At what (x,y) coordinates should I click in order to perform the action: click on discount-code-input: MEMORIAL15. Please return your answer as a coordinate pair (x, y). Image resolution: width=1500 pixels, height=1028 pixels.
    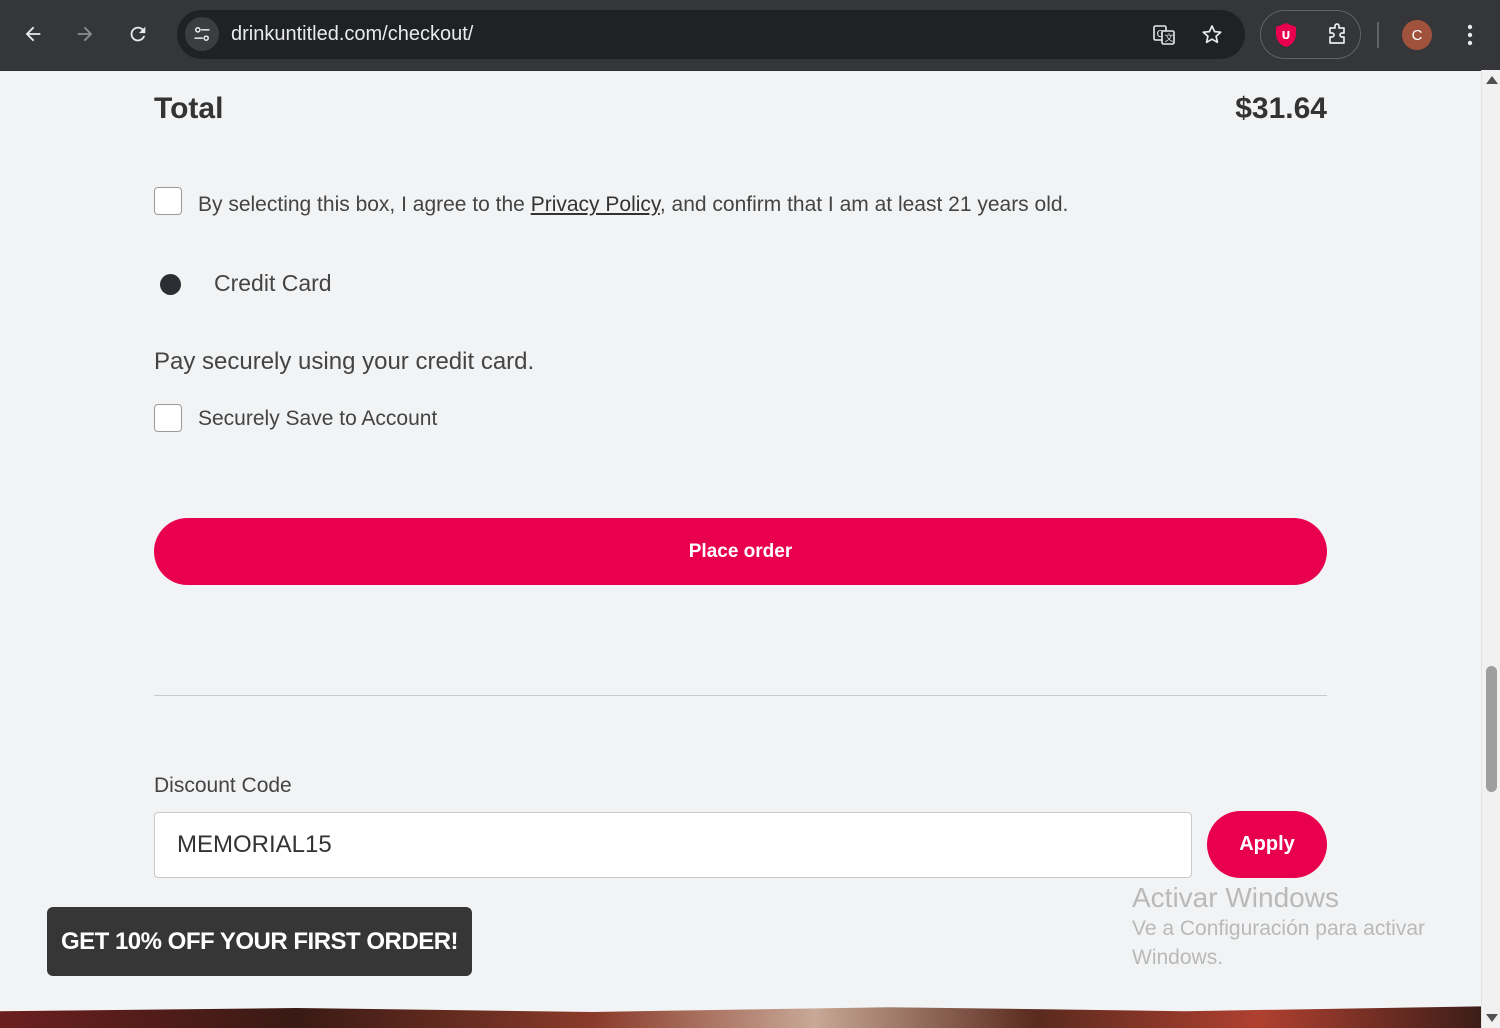
    Looking at the image, I should click on (673, 845).